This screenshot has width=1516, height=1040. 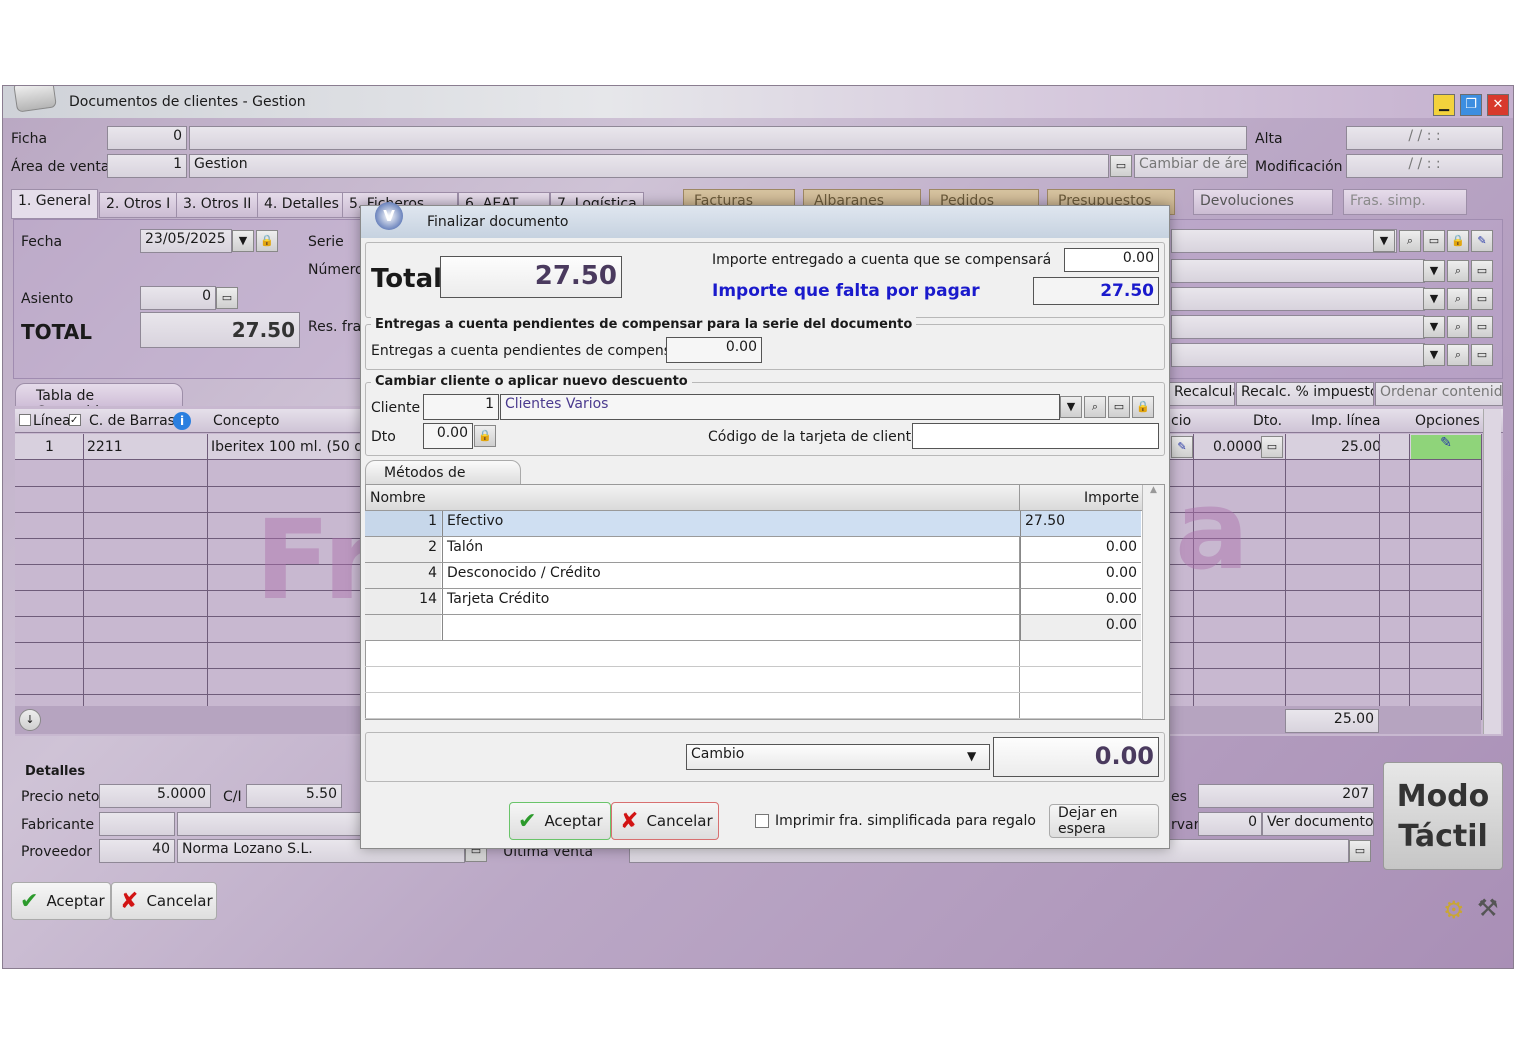 I want to click on serie-search-icon: ⌕, so click(x=1410, y=241).